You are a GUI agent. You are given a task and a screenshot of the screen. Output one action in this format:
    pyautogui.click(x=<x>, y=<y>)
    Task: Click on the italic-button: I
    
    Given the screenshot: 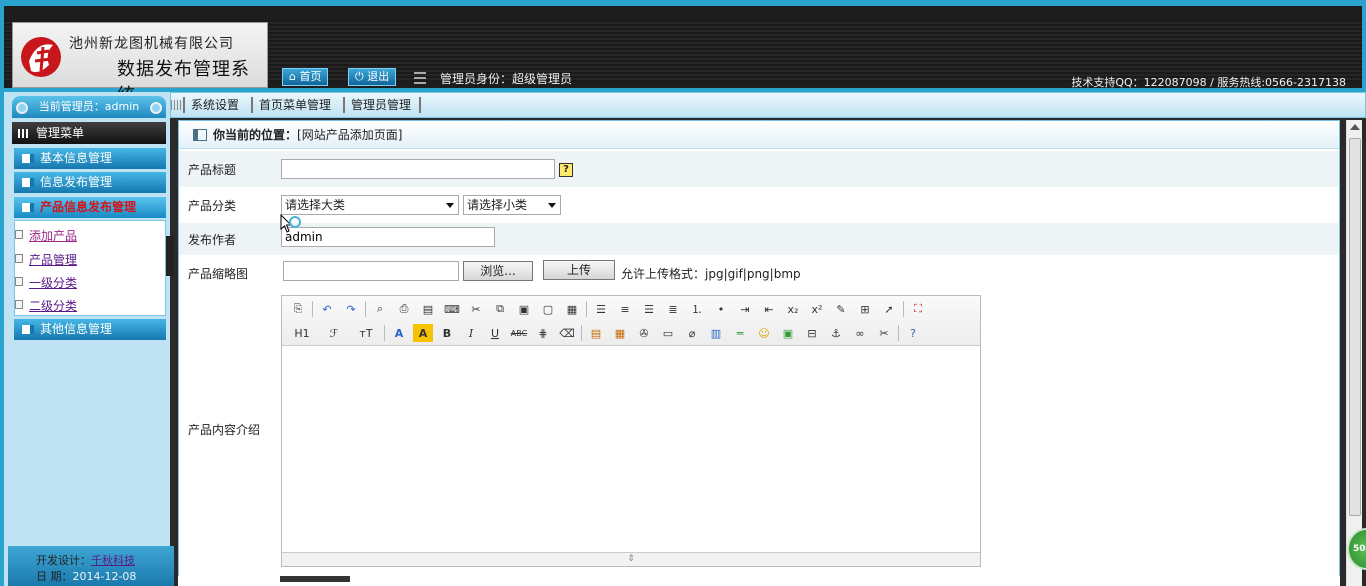 What is the action you would take?
    pyautogui.click(x=471, y=333)
    